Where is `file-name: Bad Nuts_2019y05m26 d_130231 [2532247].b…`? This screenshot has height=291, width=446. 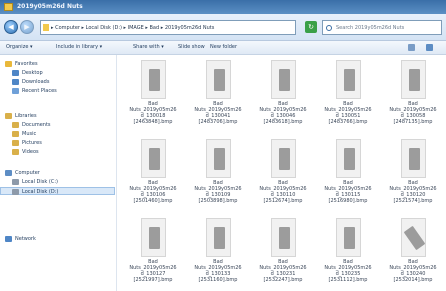
file-name: Bad Nuts_2019y05m26 d_130231 [2532247].b… is located at coordinates (283, 271).